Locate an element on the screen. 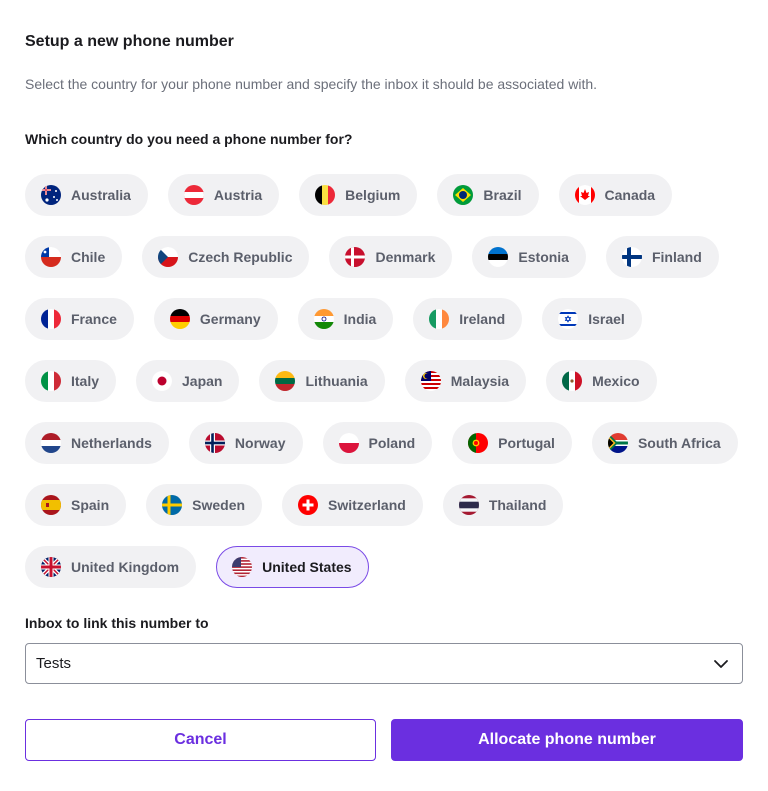 The width and height of the screenshot is (768, 791). country-label: France is located at coordinates (94, 319).